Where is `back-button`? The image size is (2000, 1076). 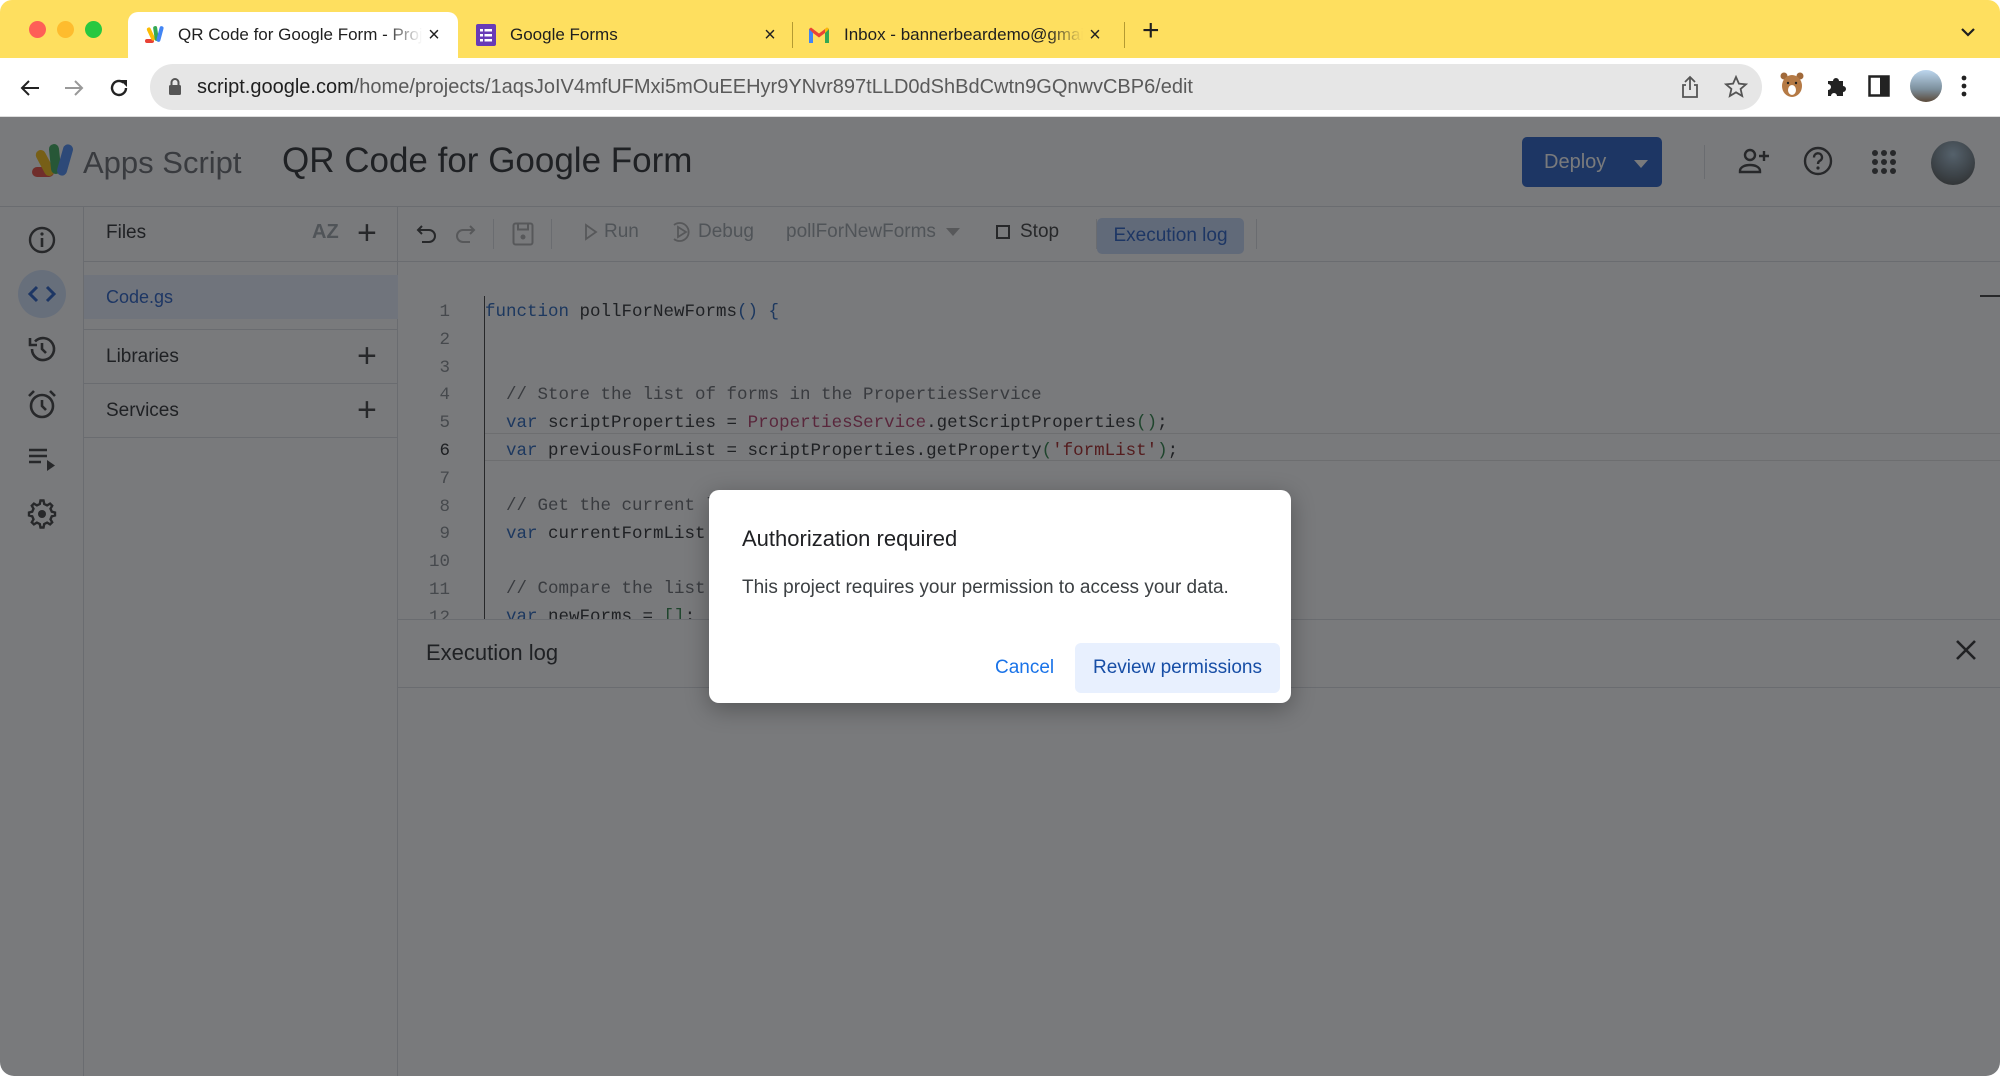
back-button is located at coordinates (30, 88).